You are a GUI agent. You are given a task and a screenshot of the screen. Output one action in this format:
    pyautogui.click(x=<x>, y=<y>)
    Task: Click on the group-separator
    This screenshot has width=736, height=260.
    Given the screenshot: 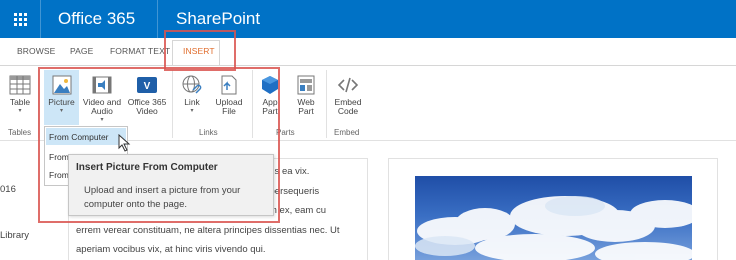 What is the action you would take?
    pyautogui.click(x=326, y=104)
    